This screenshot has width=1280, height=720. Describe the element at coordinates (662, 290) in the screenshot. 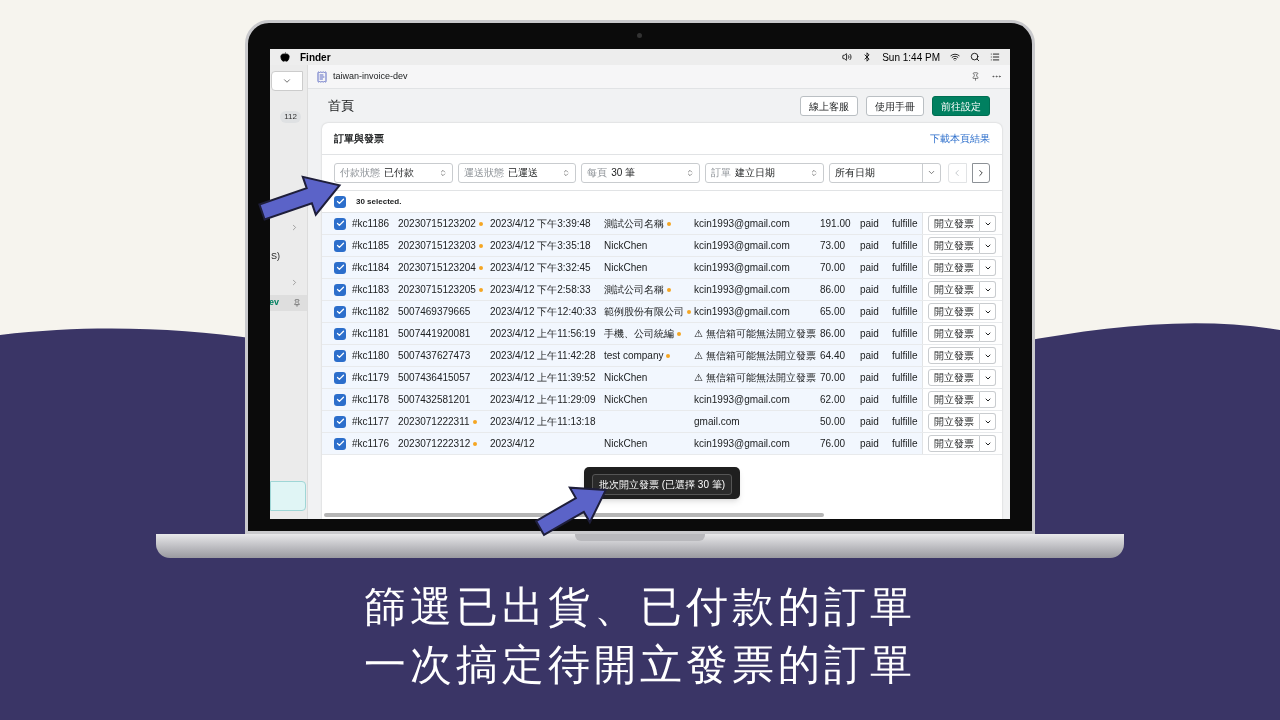

I see `order-row: #kc1183 20230715123205 2023/4/12 下午2:58:33 測試公司名稱 kcin1993@gmail.com 86.00 paid fulfille 開立發票` at that location.